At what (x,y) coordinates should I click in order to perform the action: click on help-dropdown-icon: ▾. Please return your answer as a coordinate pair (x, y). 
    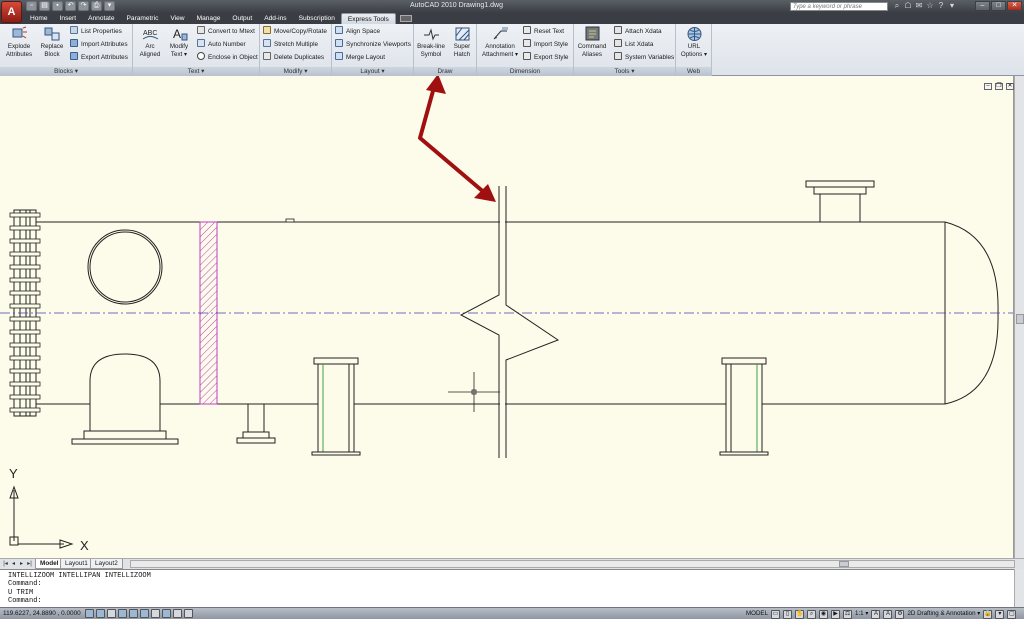
    Looking at the image, I should click on (952, 6).